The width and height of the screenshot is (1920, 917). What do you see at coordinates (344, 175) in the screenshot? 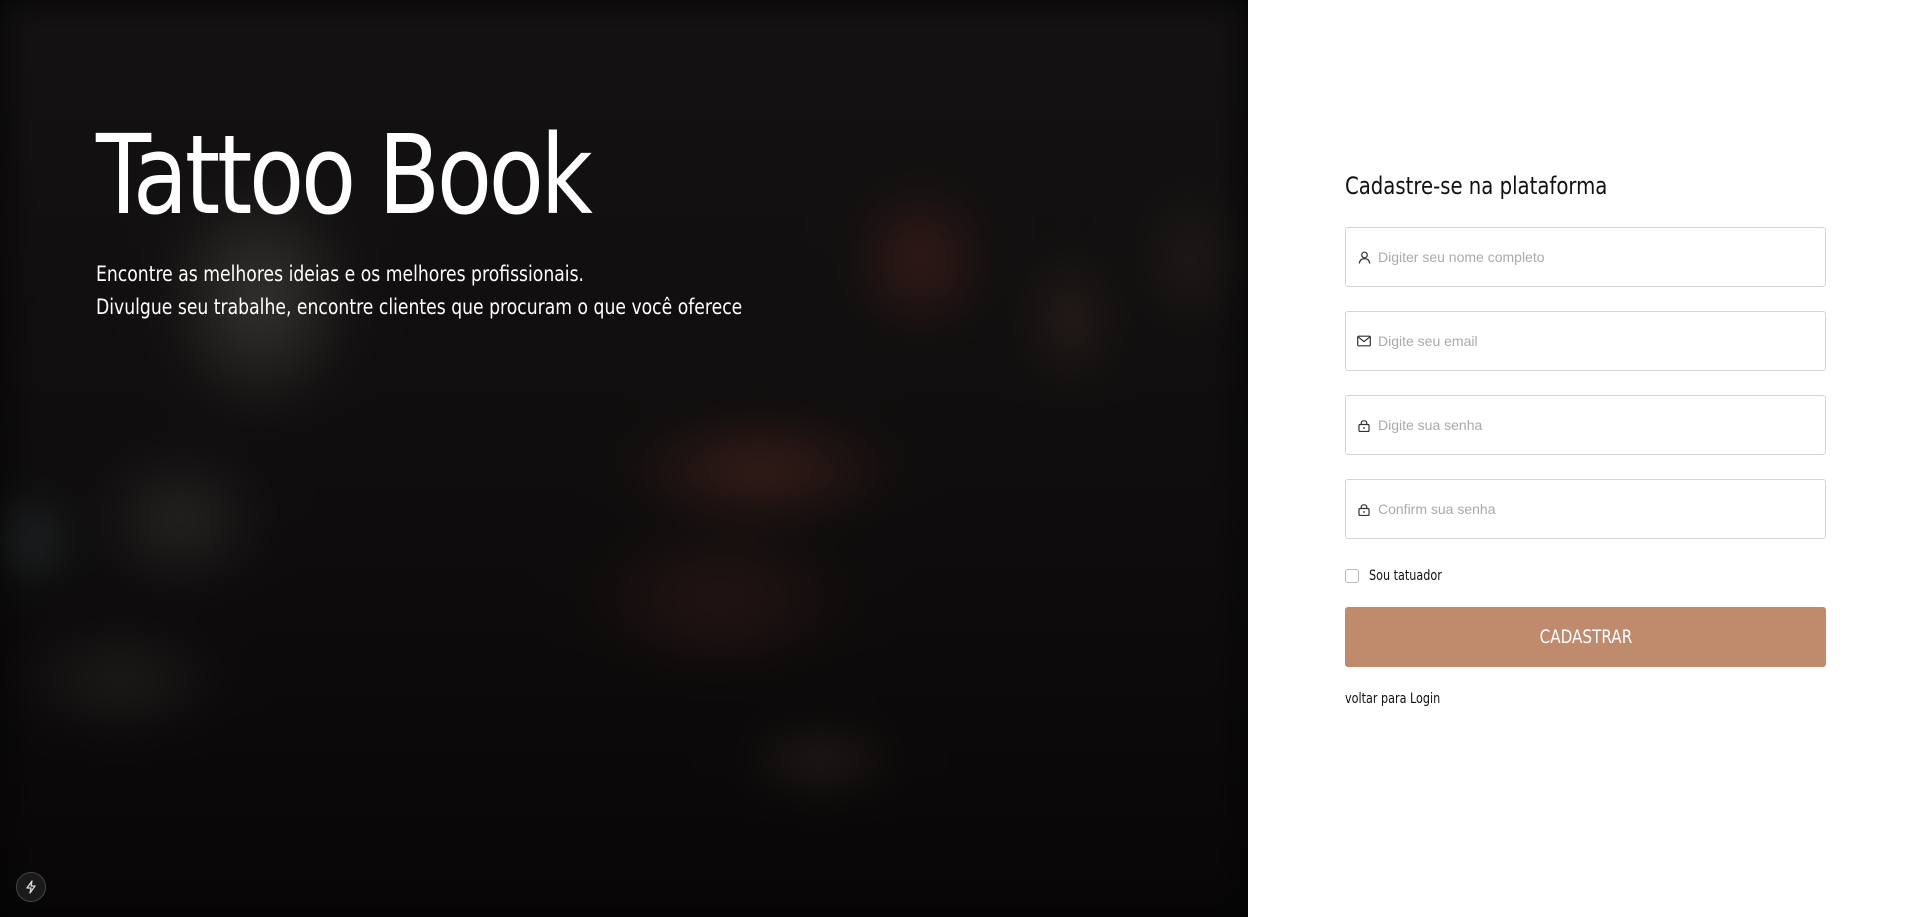
I see `app-title: Tattoo Book` at bounding box center [344, 175].